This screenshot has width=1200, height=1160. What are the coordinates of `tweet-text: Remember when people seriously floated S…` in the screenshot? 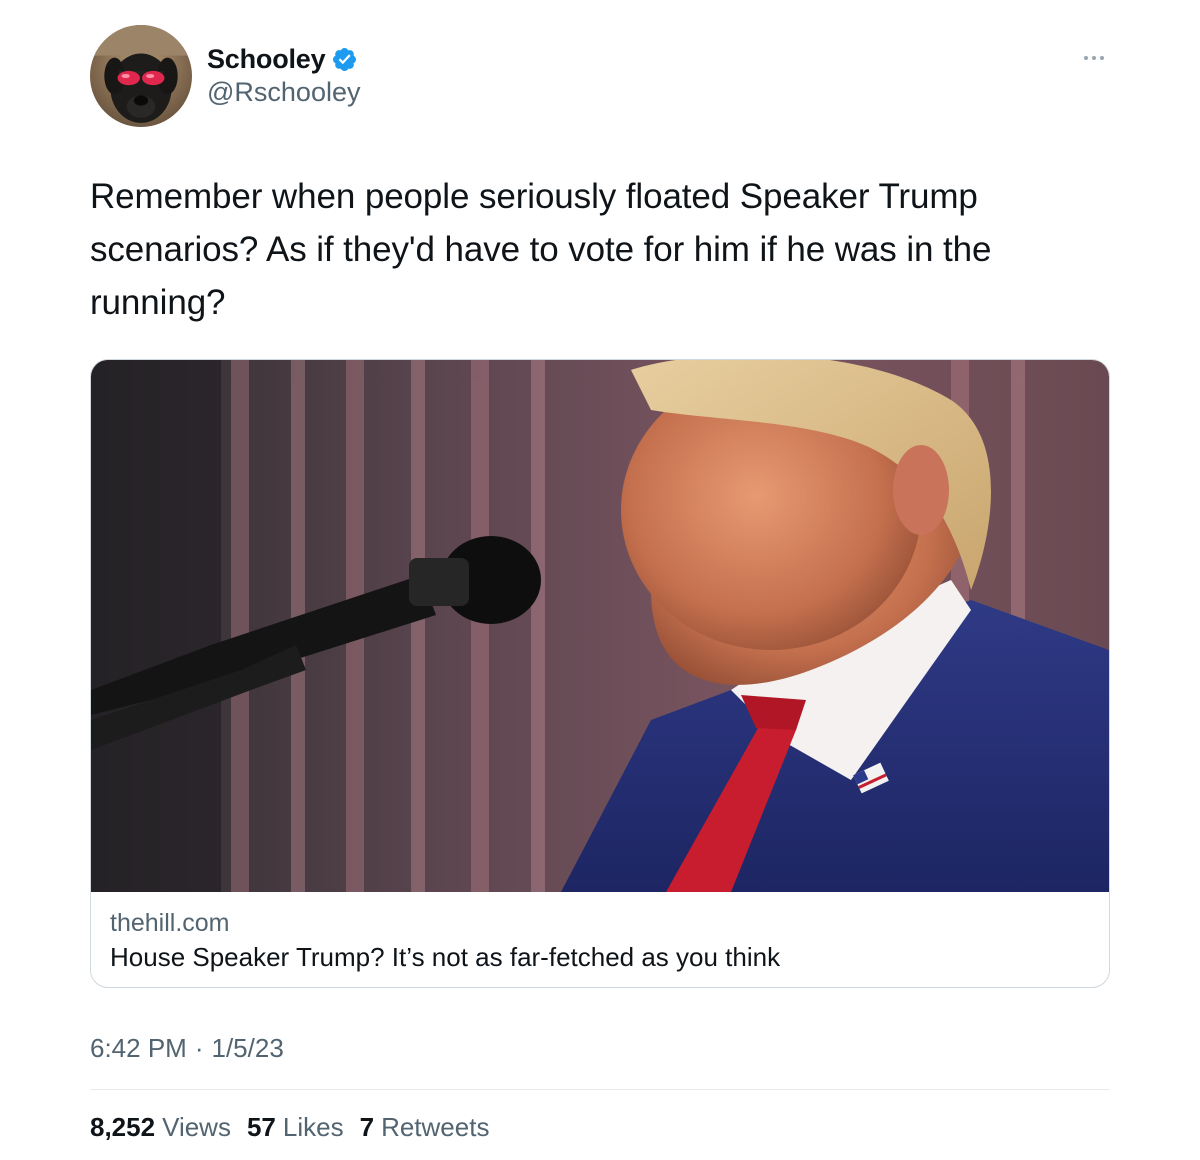 It's located at (541, 249).